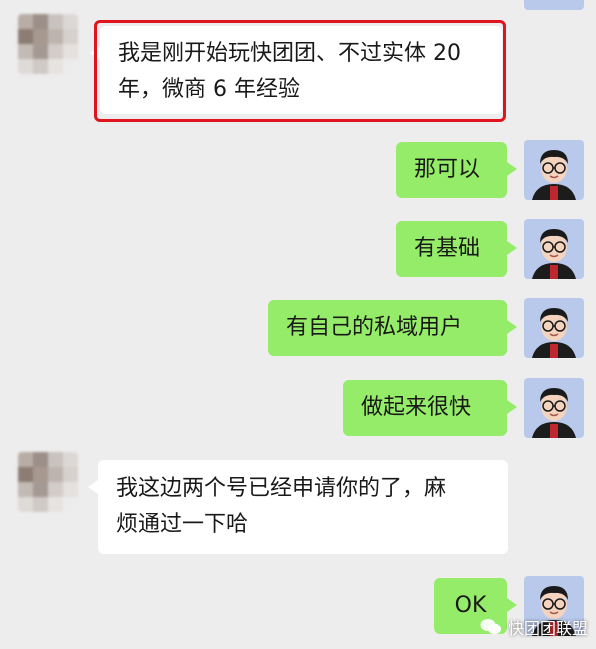 The height and width of the screenshot is (649, 596). Describe the element at coordinates (281, 488) in the screenshot. I see `message-text-line: 我这边两个号已经申请你的了，麻` at that location.